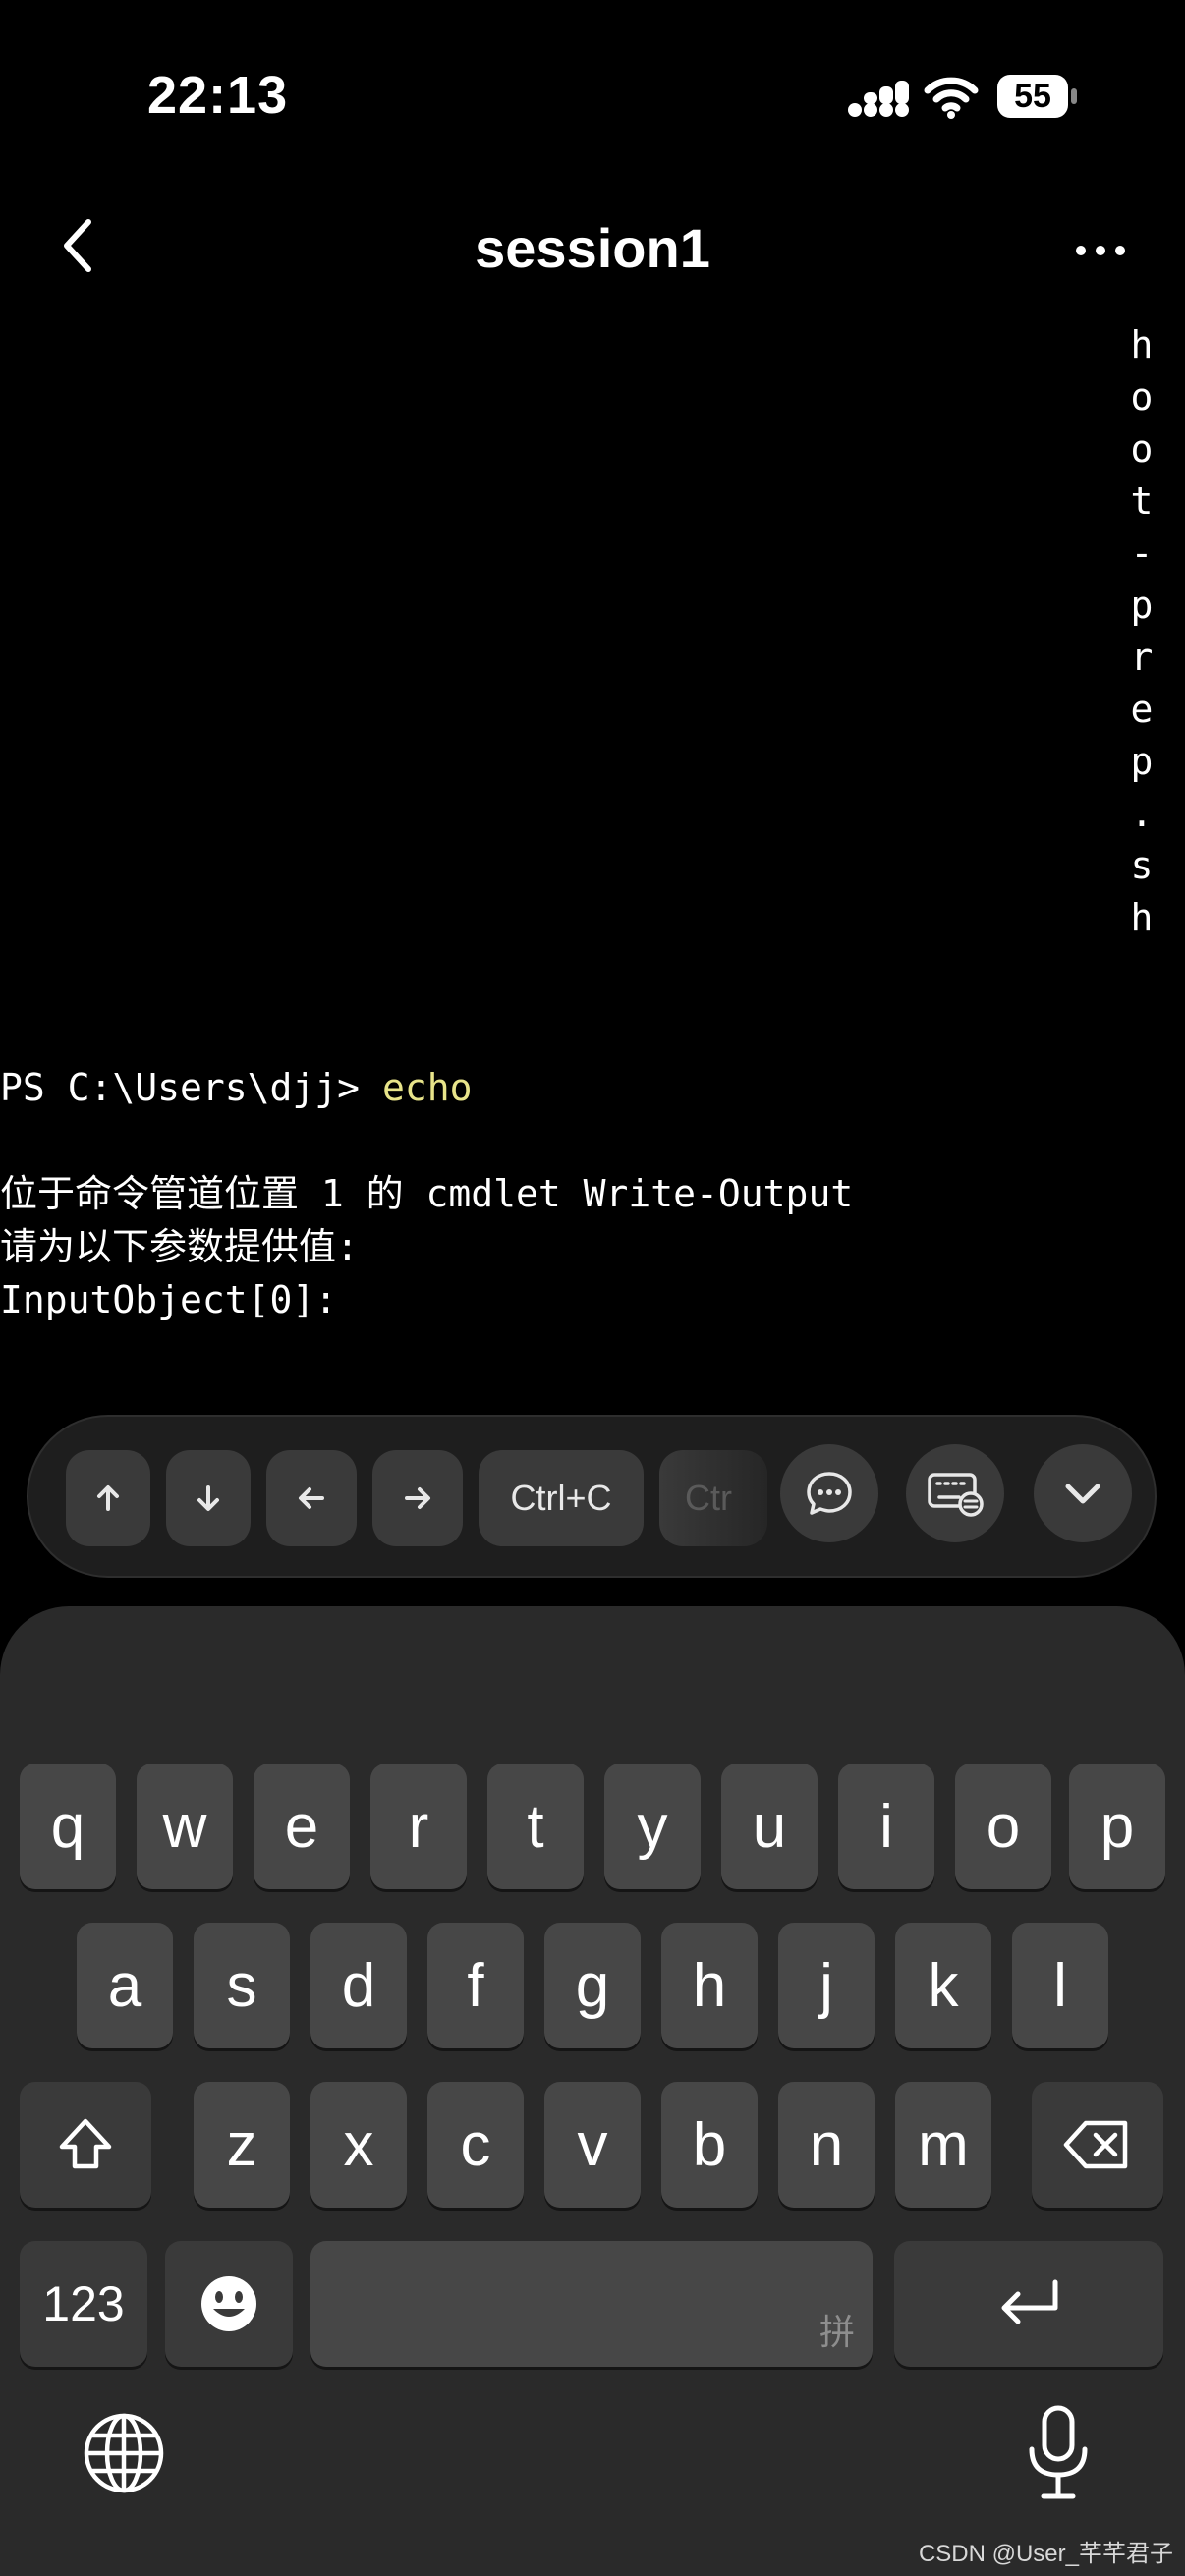 This screenshot has width=1185, height=2576. Describe the element at coordinates (952, 98) in the screenshot. I see `wifi-icon` at that location.